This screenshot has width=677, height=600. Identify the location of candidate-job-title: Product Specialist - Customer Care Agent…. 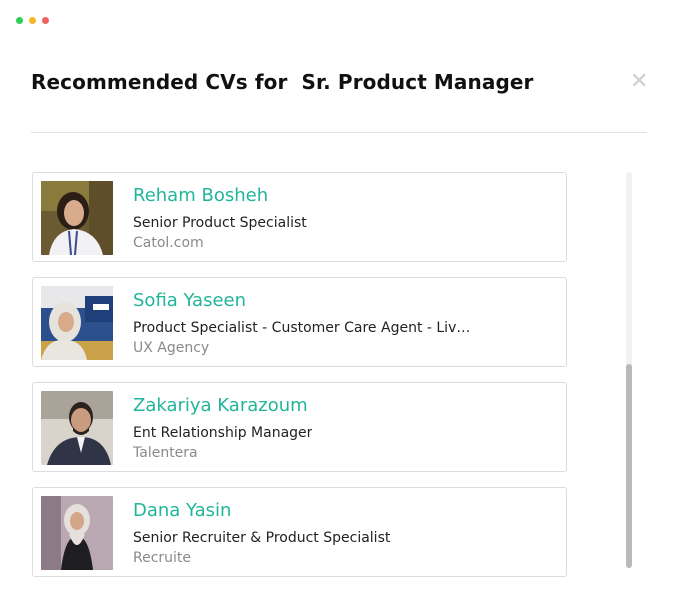
(305, 328).